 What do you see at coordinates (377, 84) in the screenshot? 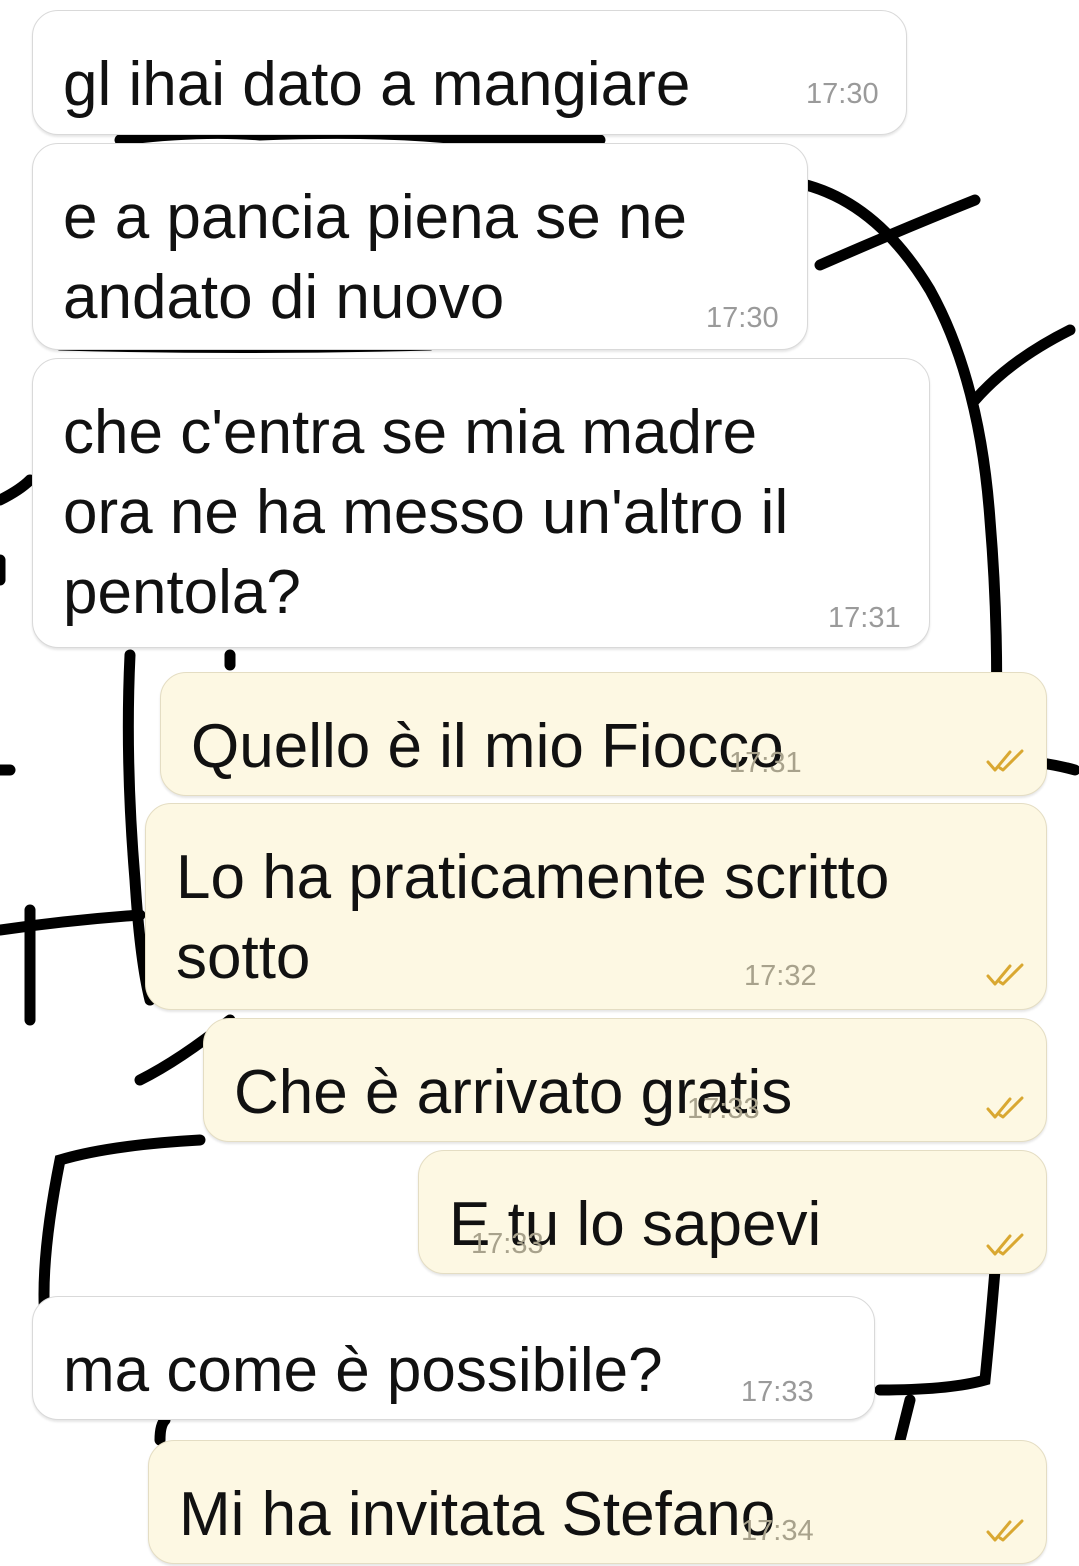
I see `message-text: gl ihai dato a mangiare` at bounding box center [377, 84].